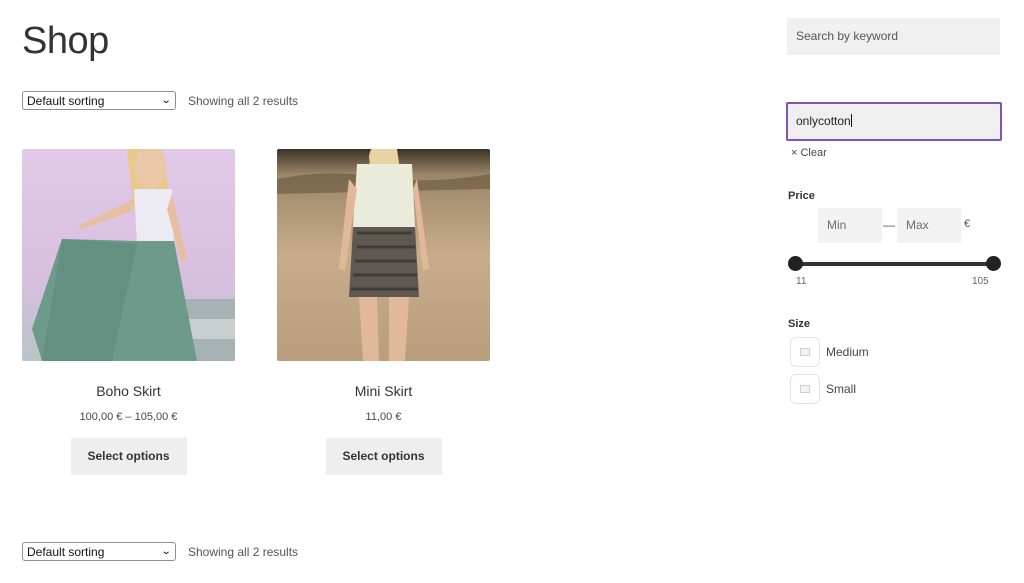  Describe the element at coordinates (801, 281) in the screenshot. I see `price-slider-min-label: 11` at that location.